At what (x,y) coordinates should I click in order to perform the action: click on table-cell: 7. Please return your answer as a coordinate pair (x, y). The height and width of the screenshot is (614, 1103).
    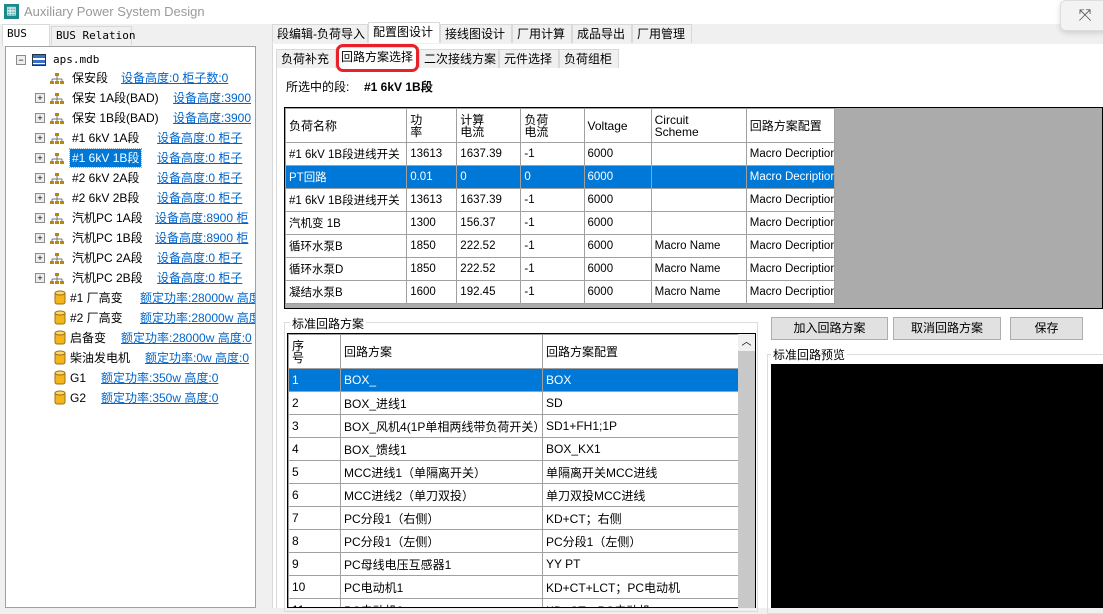
    Looking at the image, I should click on (314, 518).